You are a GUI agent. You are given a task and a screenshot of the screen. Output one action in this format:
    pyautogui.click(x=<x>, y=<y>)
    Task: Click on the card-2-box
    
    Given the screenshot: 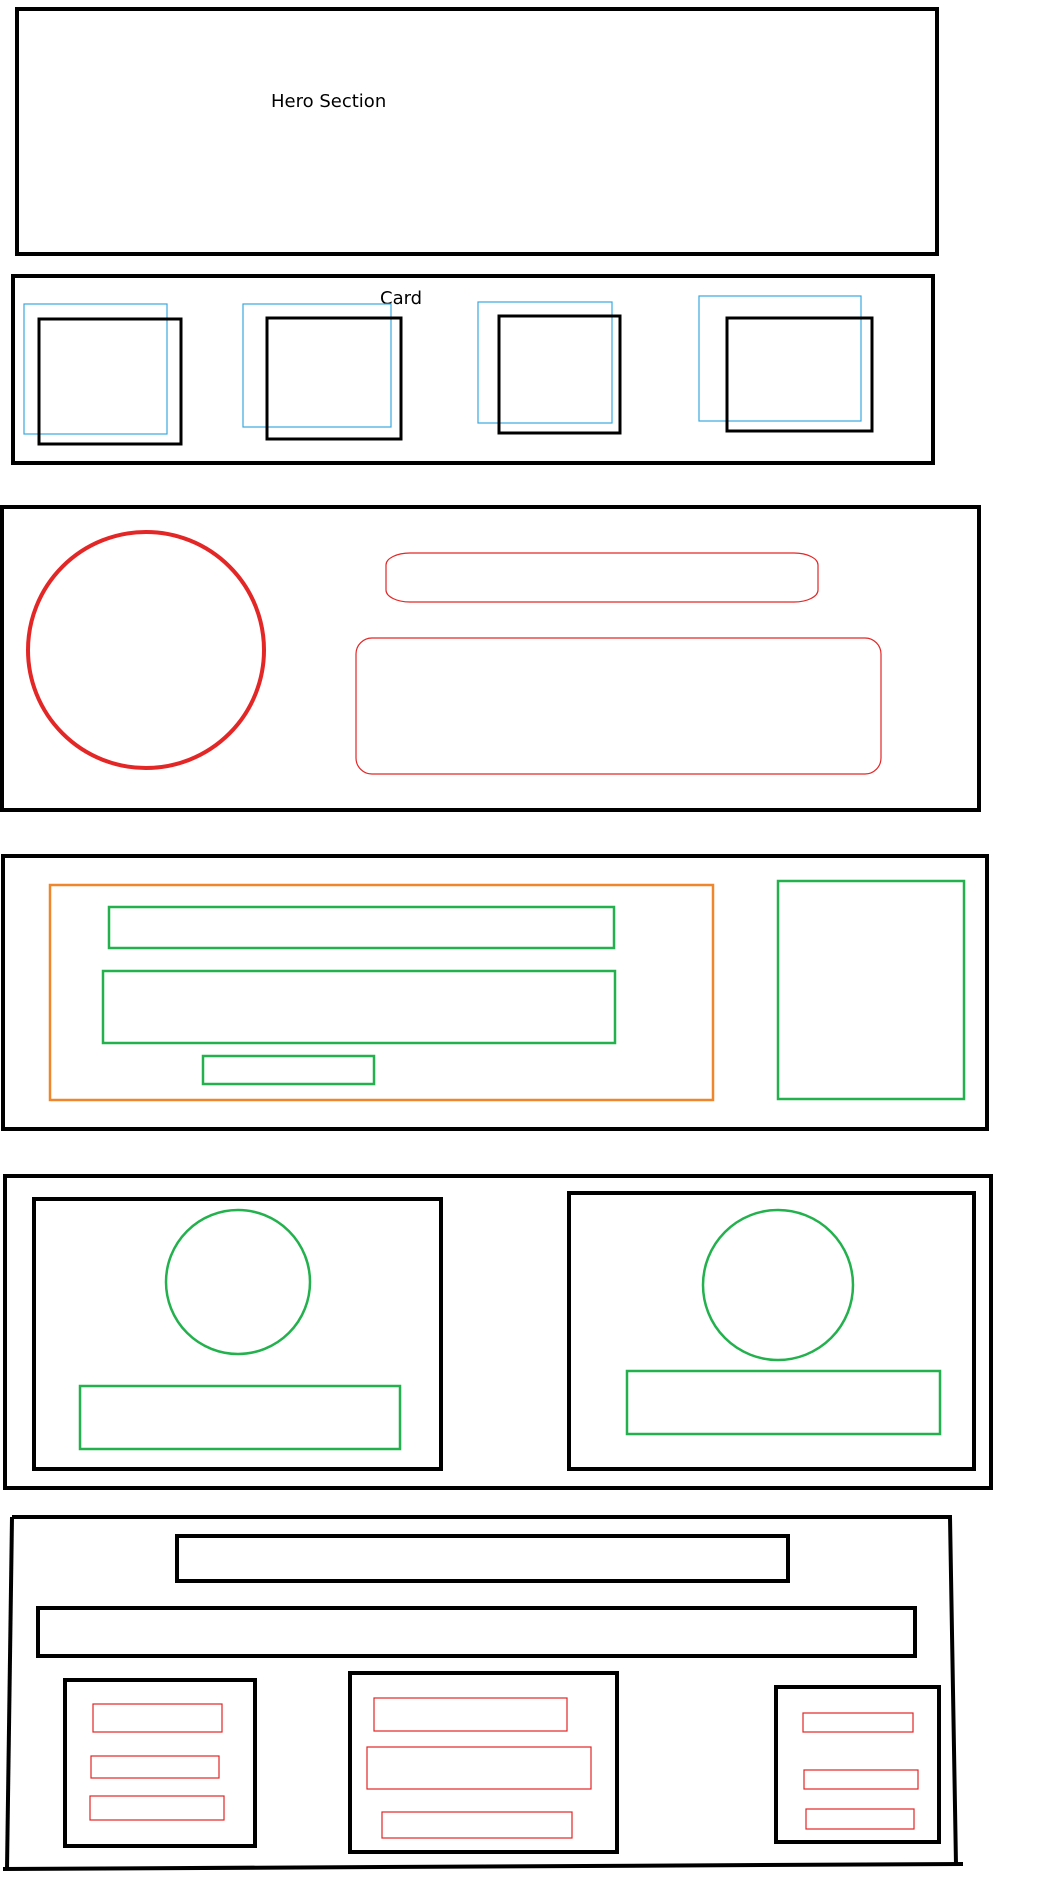 What is the action you would take?
    pyautogui.click(x=334, y=378)
    